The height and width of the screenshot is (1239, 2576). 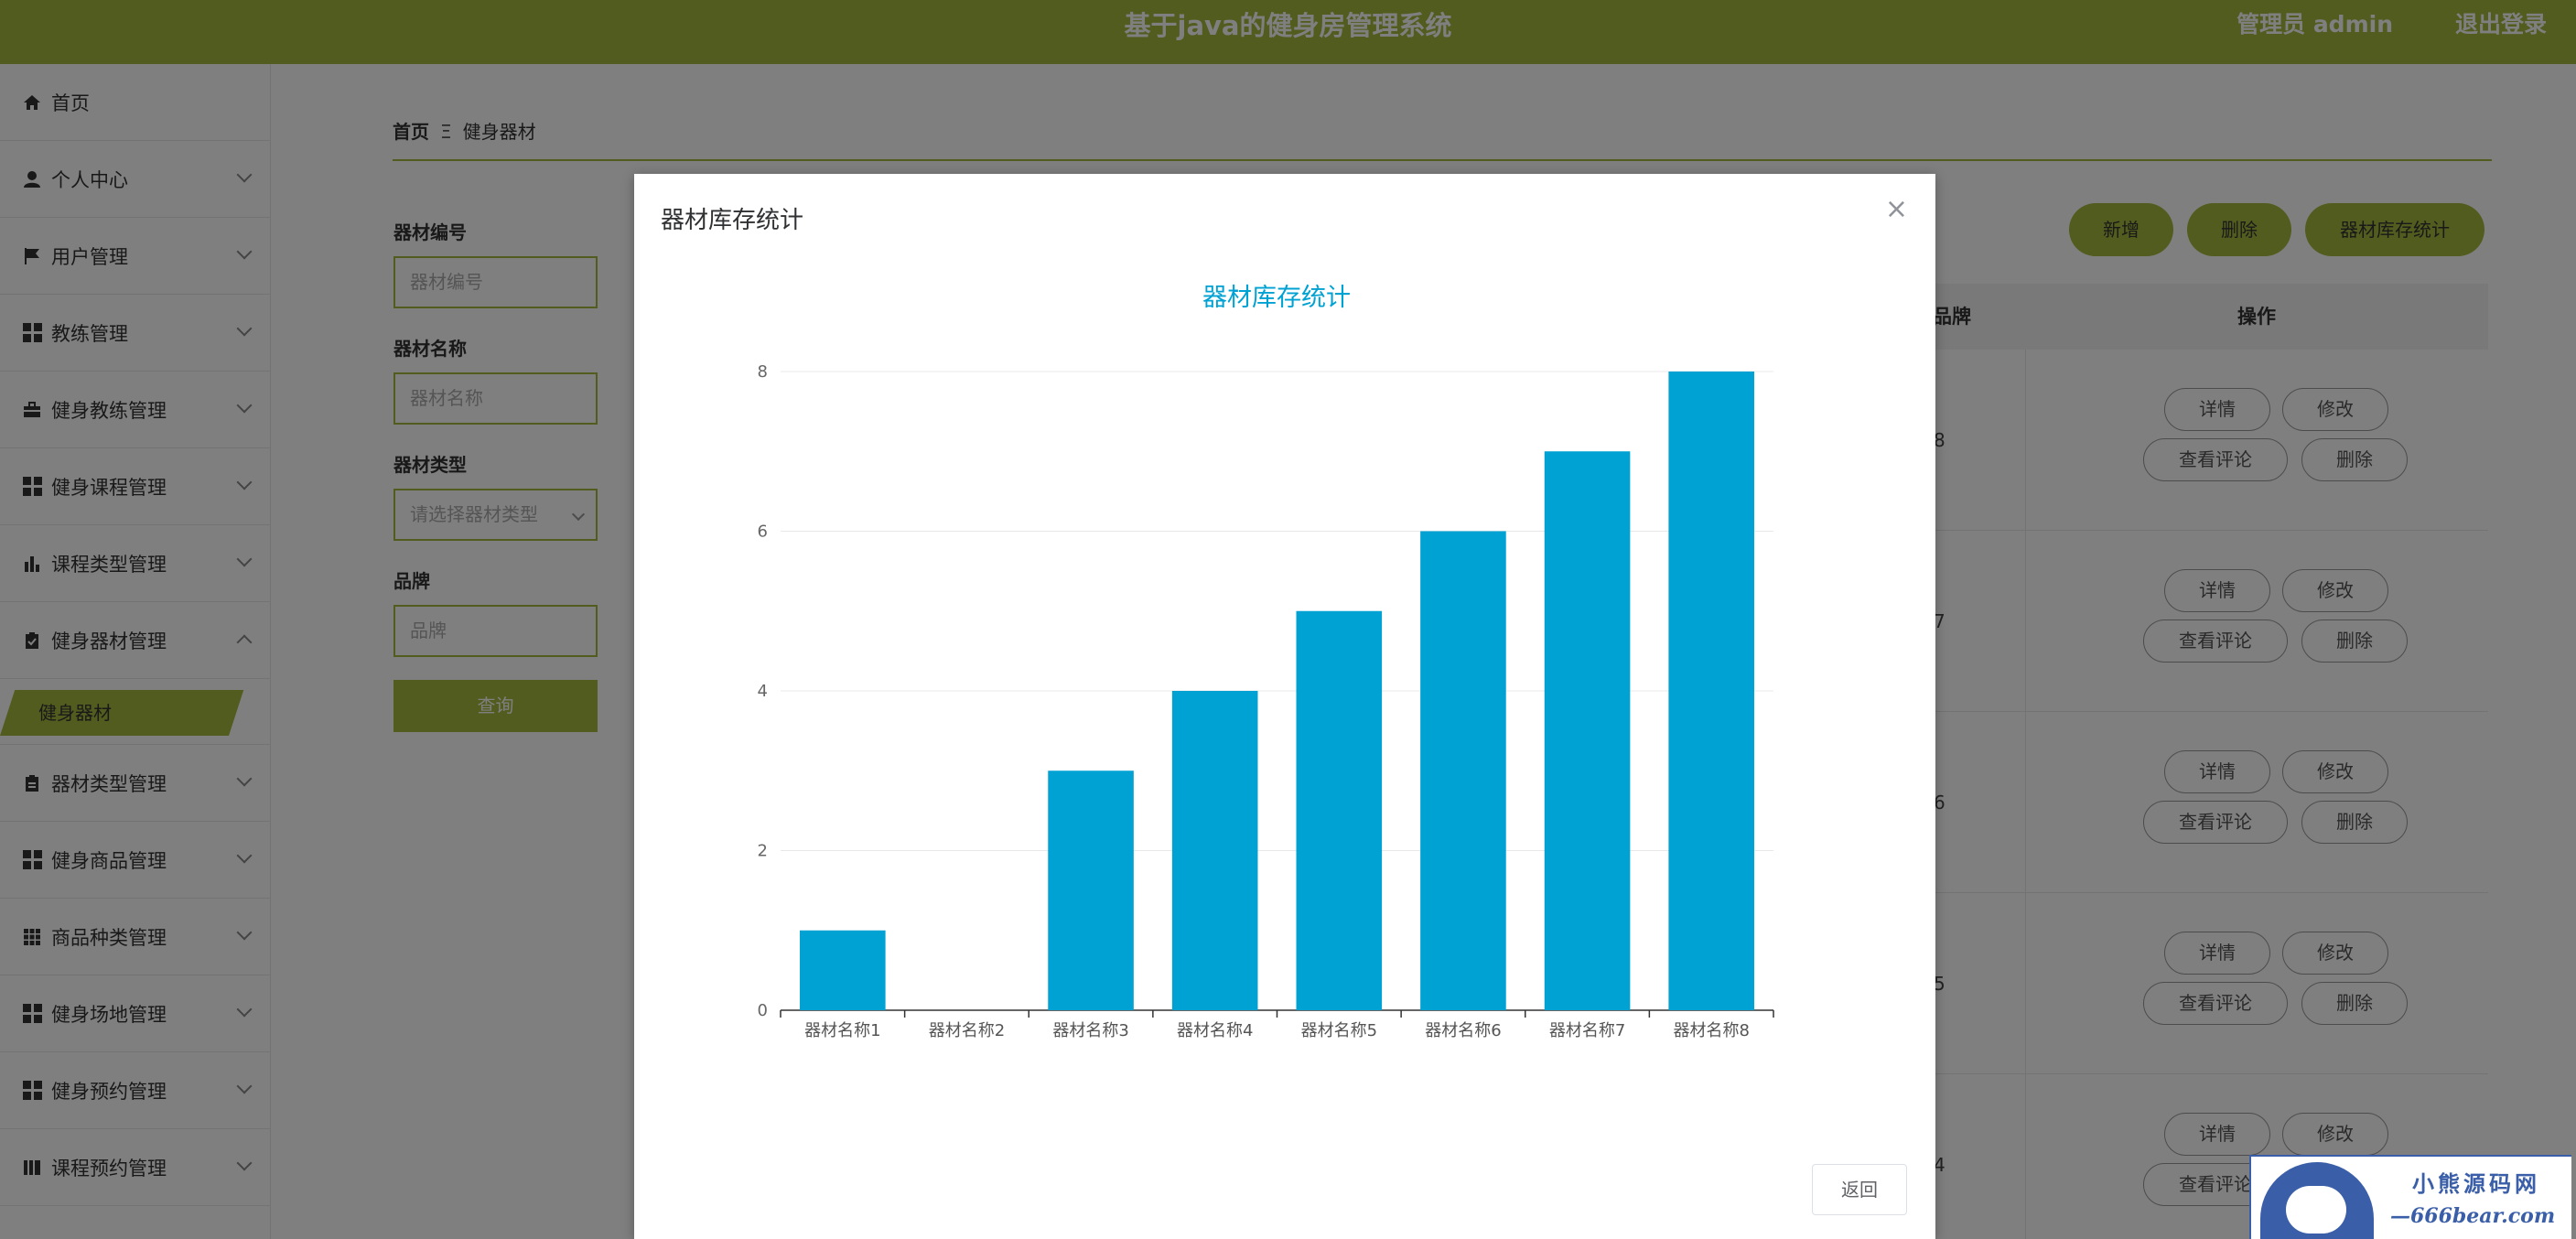 What do you see at coordinates (1276, 298) in the screenshot?
I see `chart-title: 器材库存统计` at bounding box center [1276, 298].